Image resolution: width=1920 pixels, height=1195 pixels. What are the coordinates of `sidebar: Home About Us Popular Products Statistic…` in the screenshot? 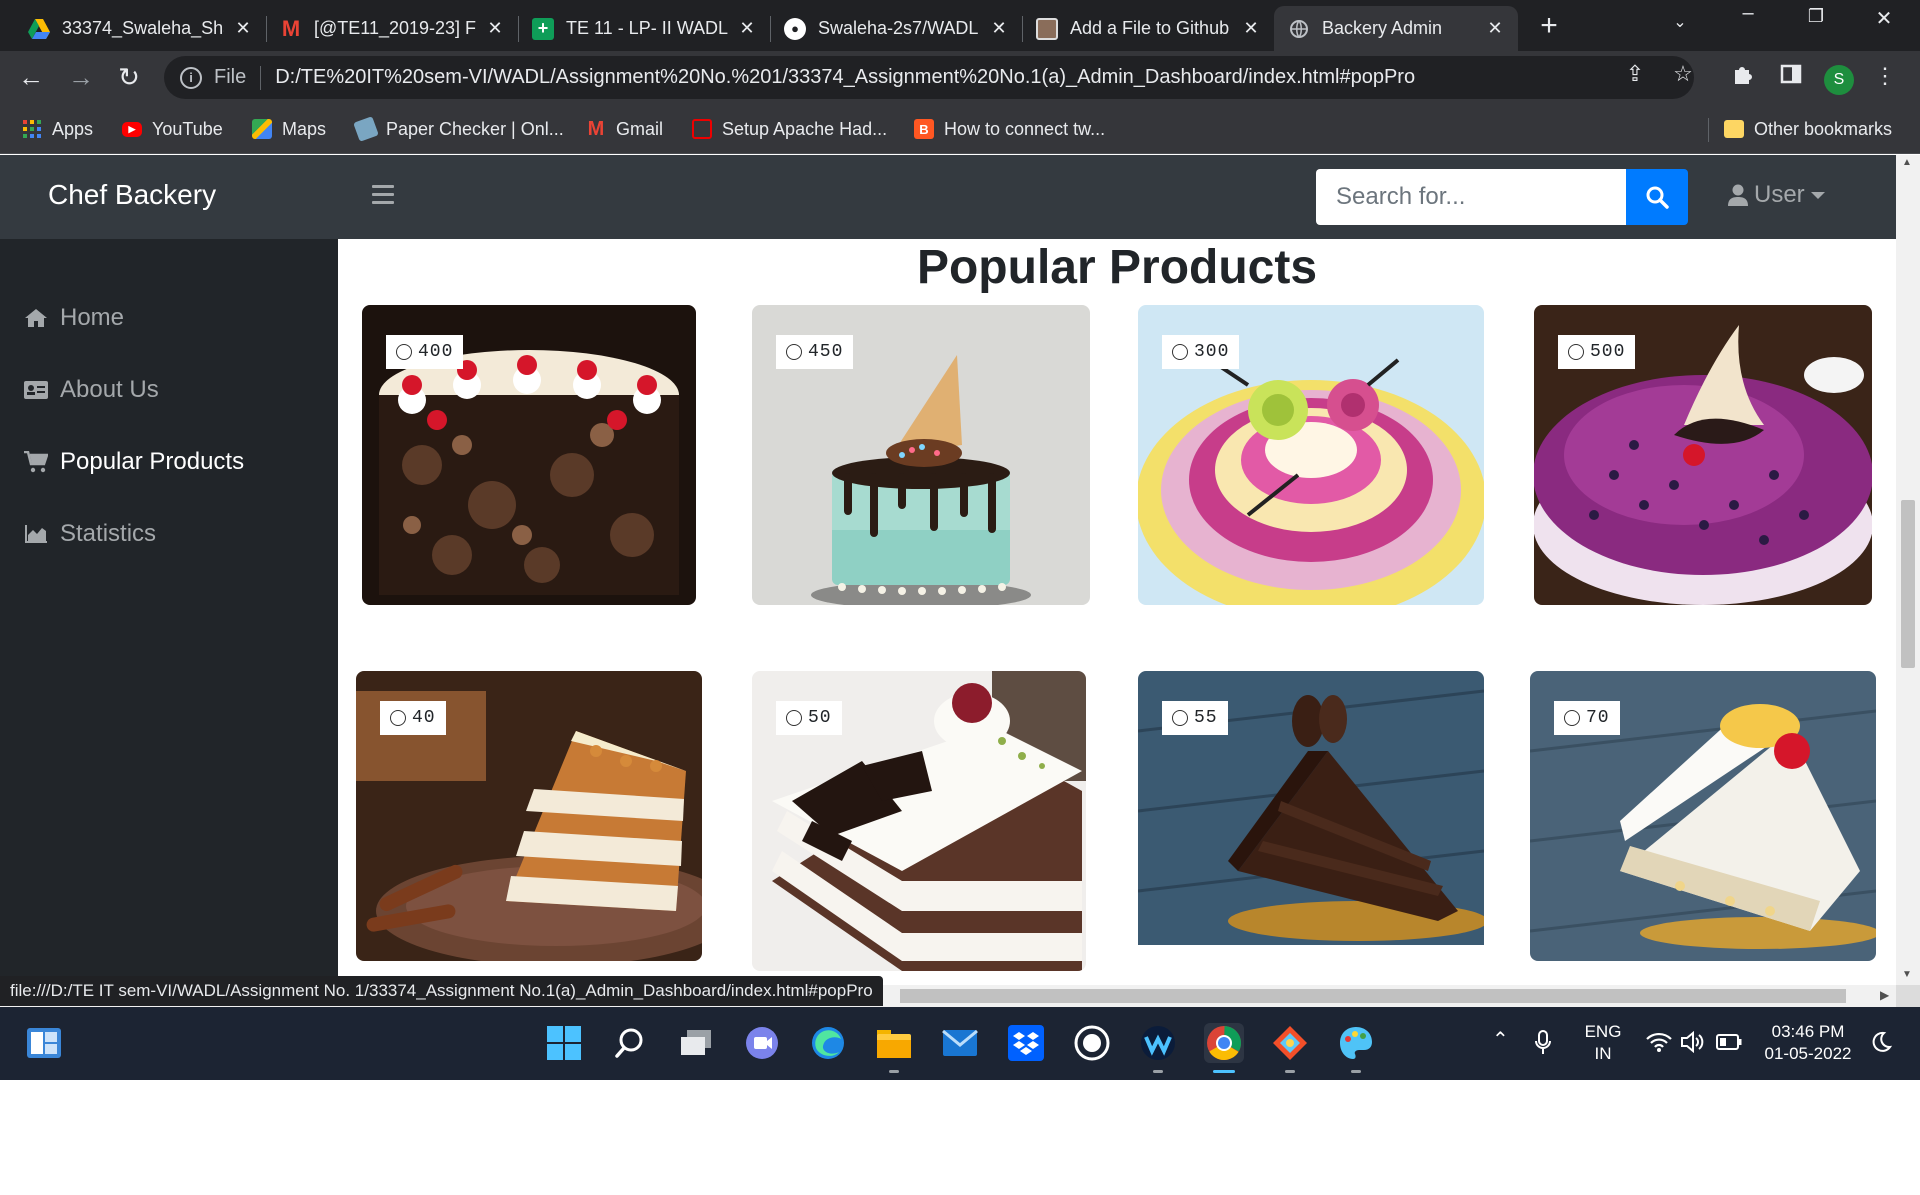 It's located at (169, 623).